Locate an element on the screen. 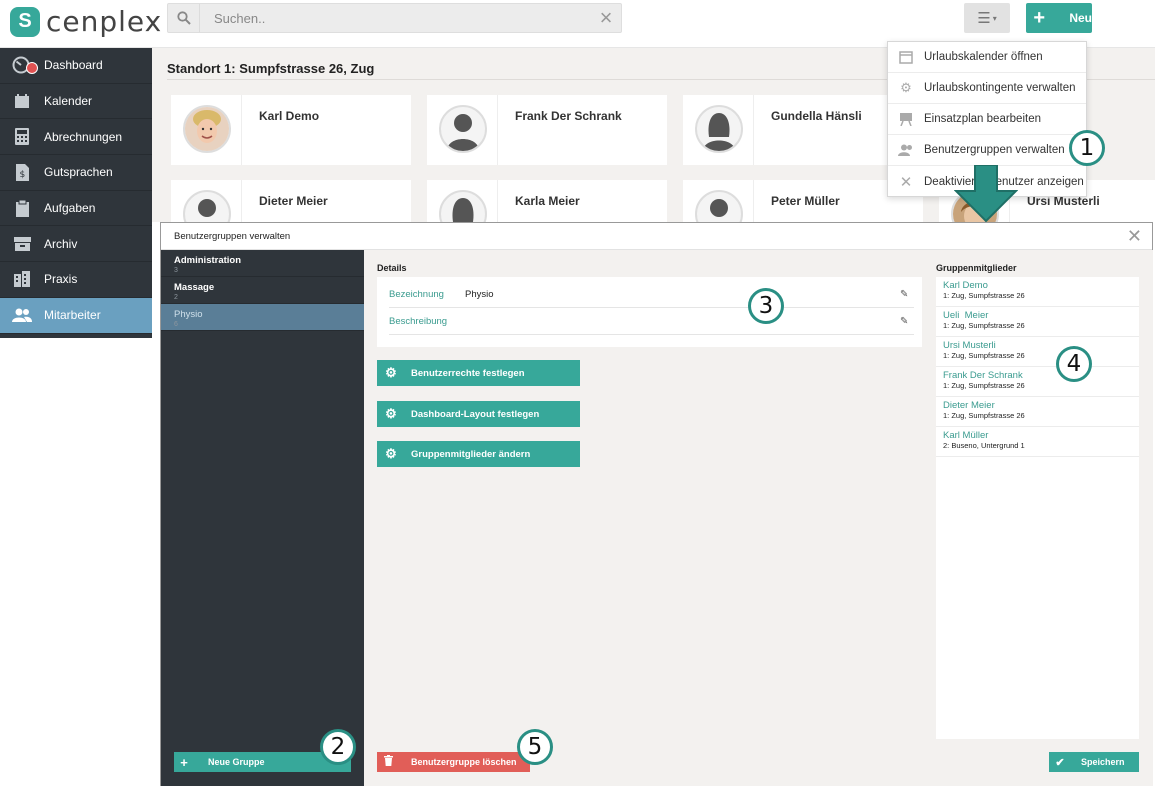 The height and width of the screenshot is (788, 1155). set-user-rights-button: ⚙ Benutzerrechte festlegen is located at coordinates (478, 373).